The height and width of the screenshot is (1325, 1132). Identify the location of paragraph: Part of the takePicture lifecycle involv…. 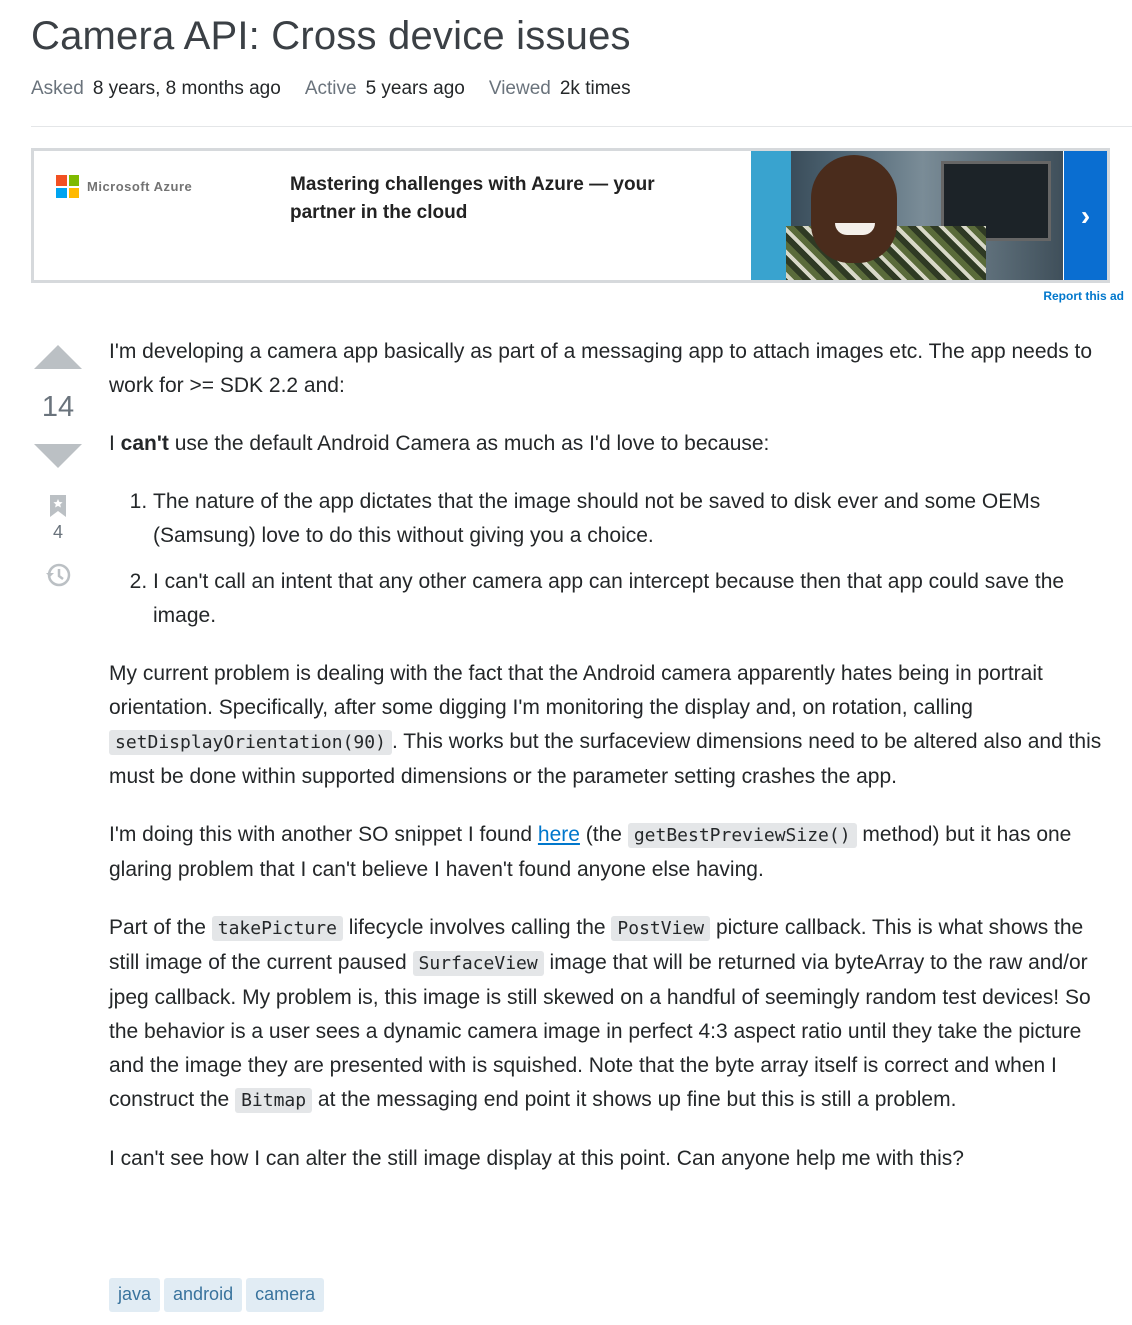
(600, 1014).